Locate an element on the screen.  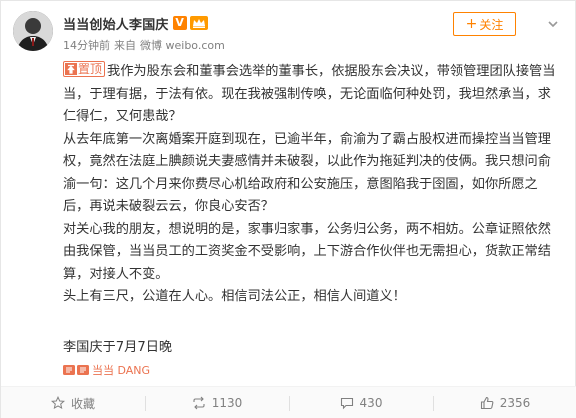
post-paragraph: 头上有三尺，公道在人心。相信司法公正，相信人间道义！ is located at coordinates (234, 296).